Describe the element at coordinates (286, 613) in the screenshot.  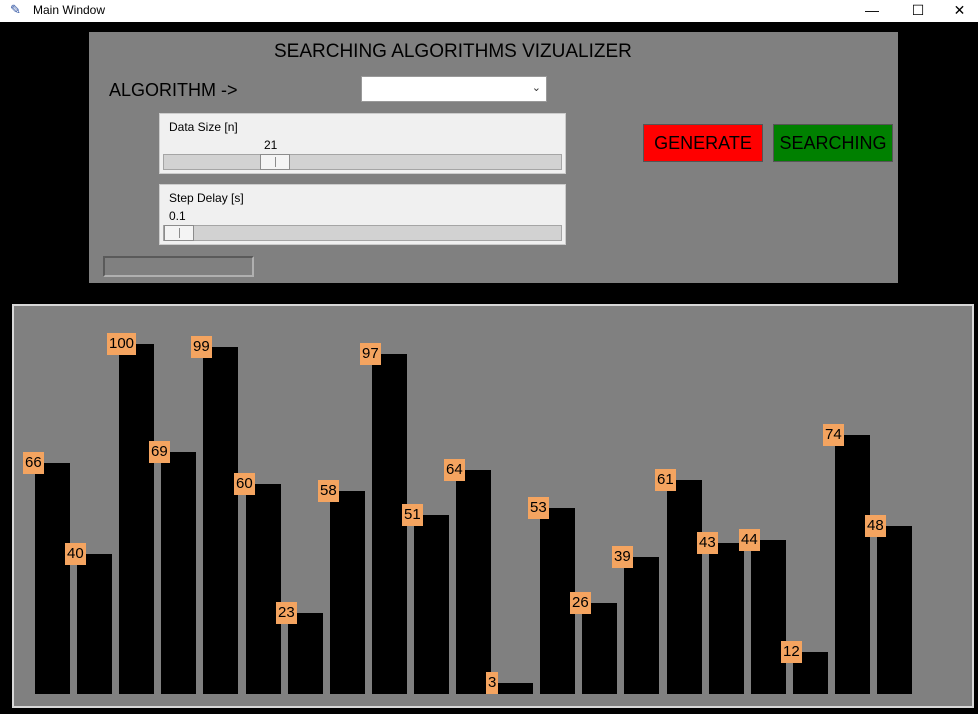
I see `bar-value-label: 23` at that location.